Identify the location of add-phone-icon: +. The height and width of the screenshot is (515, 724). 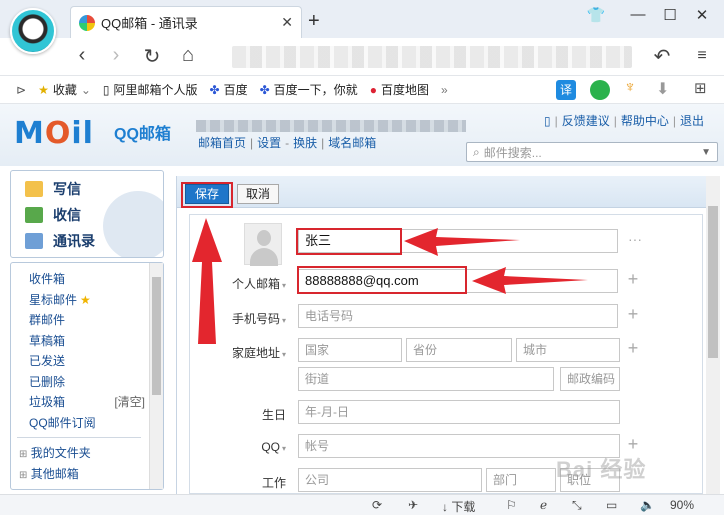
(633, 314).